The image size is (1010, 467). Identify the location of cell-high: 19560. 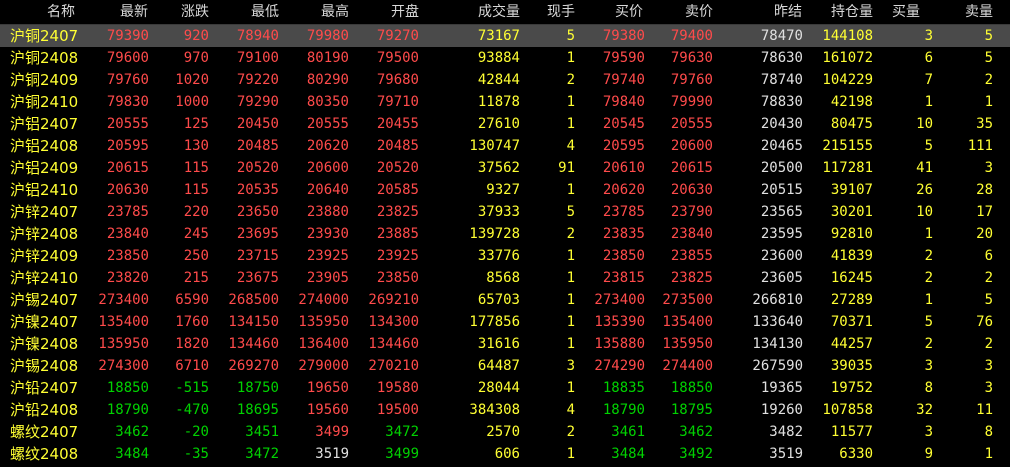
(327, 410).